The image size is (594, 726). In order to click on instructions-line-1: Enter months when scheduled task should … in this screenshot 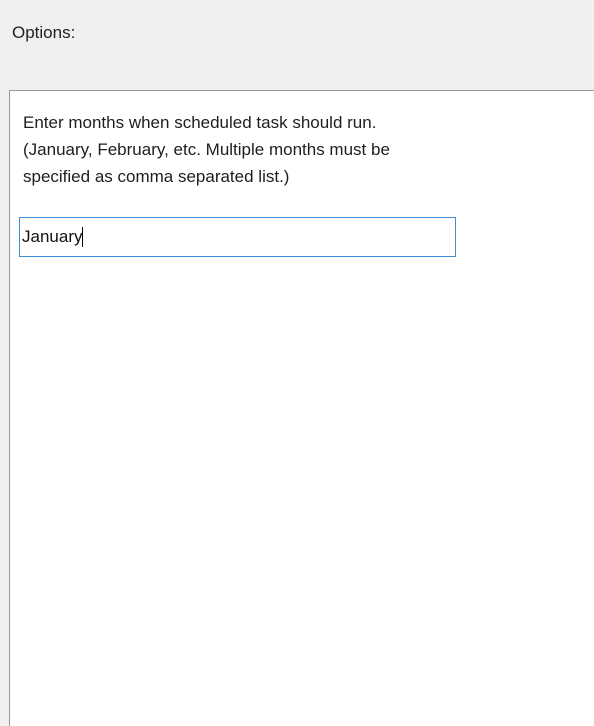, I will do `click(200, 122)`.